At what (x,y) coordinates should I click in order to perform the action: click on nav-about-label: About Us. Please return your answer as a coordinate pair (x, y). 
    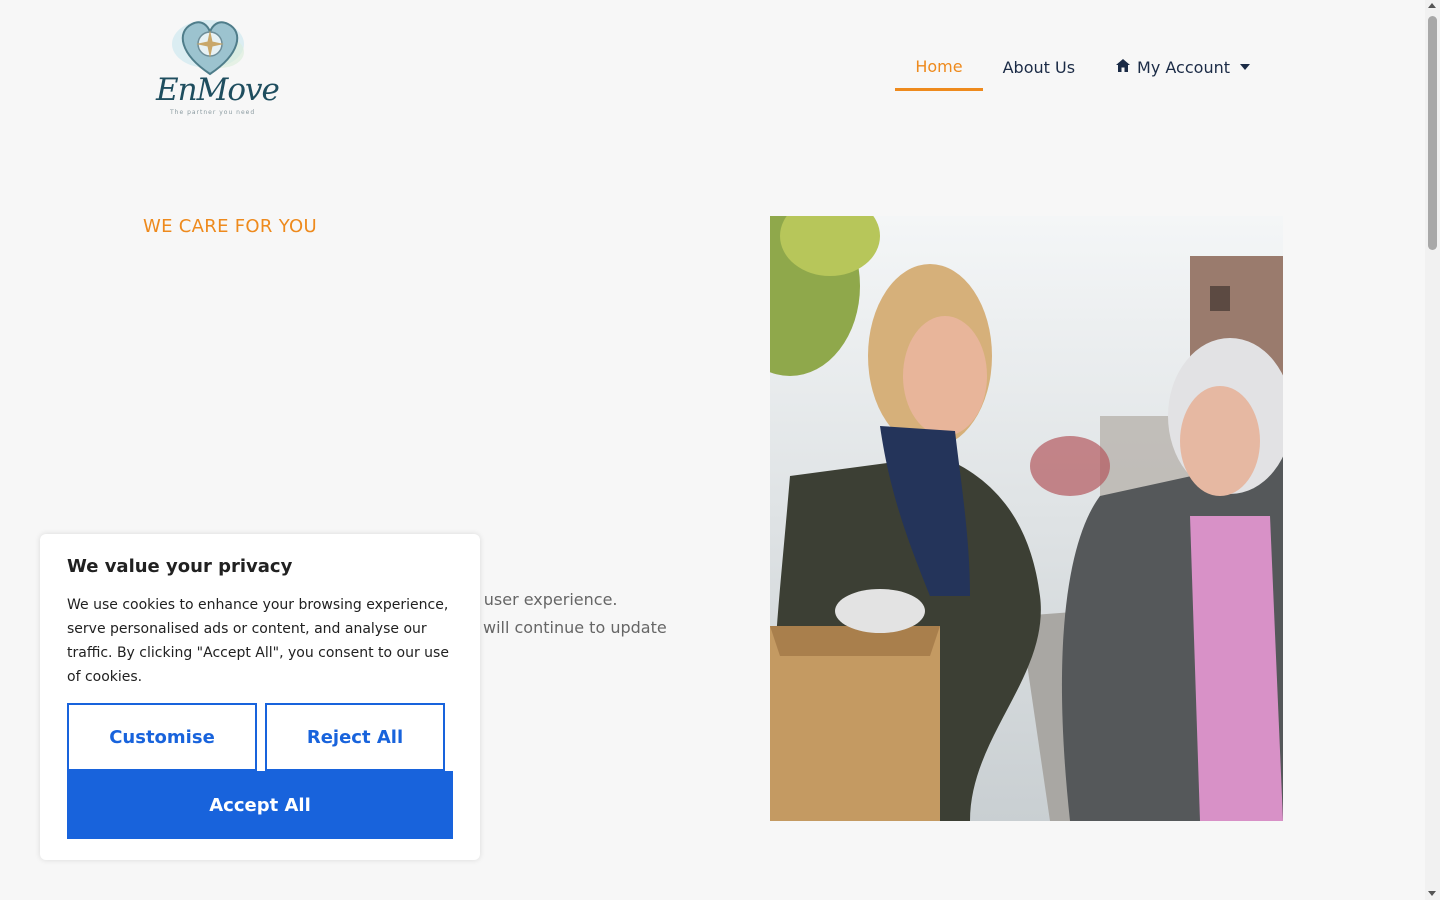
    Looking at the image, I should click on (1039, 67).